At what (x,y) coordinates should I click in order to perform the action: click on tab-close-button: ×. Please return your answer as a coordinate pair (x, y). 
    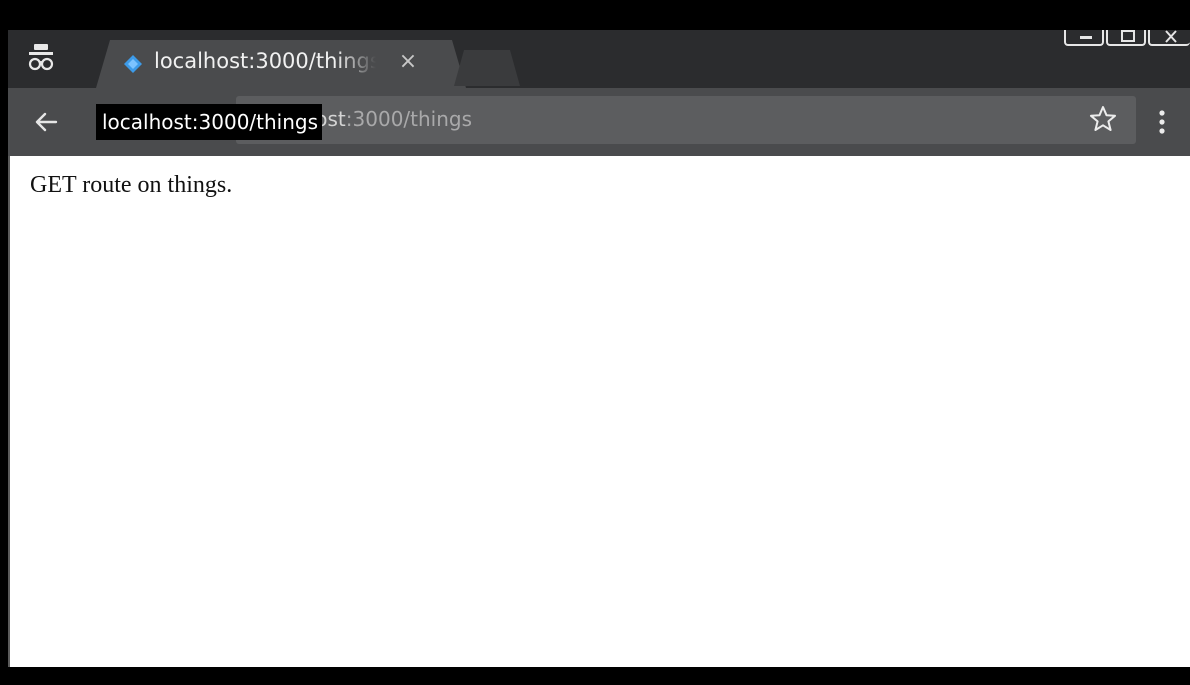
    Looking at the image, I should click on (408, 62).